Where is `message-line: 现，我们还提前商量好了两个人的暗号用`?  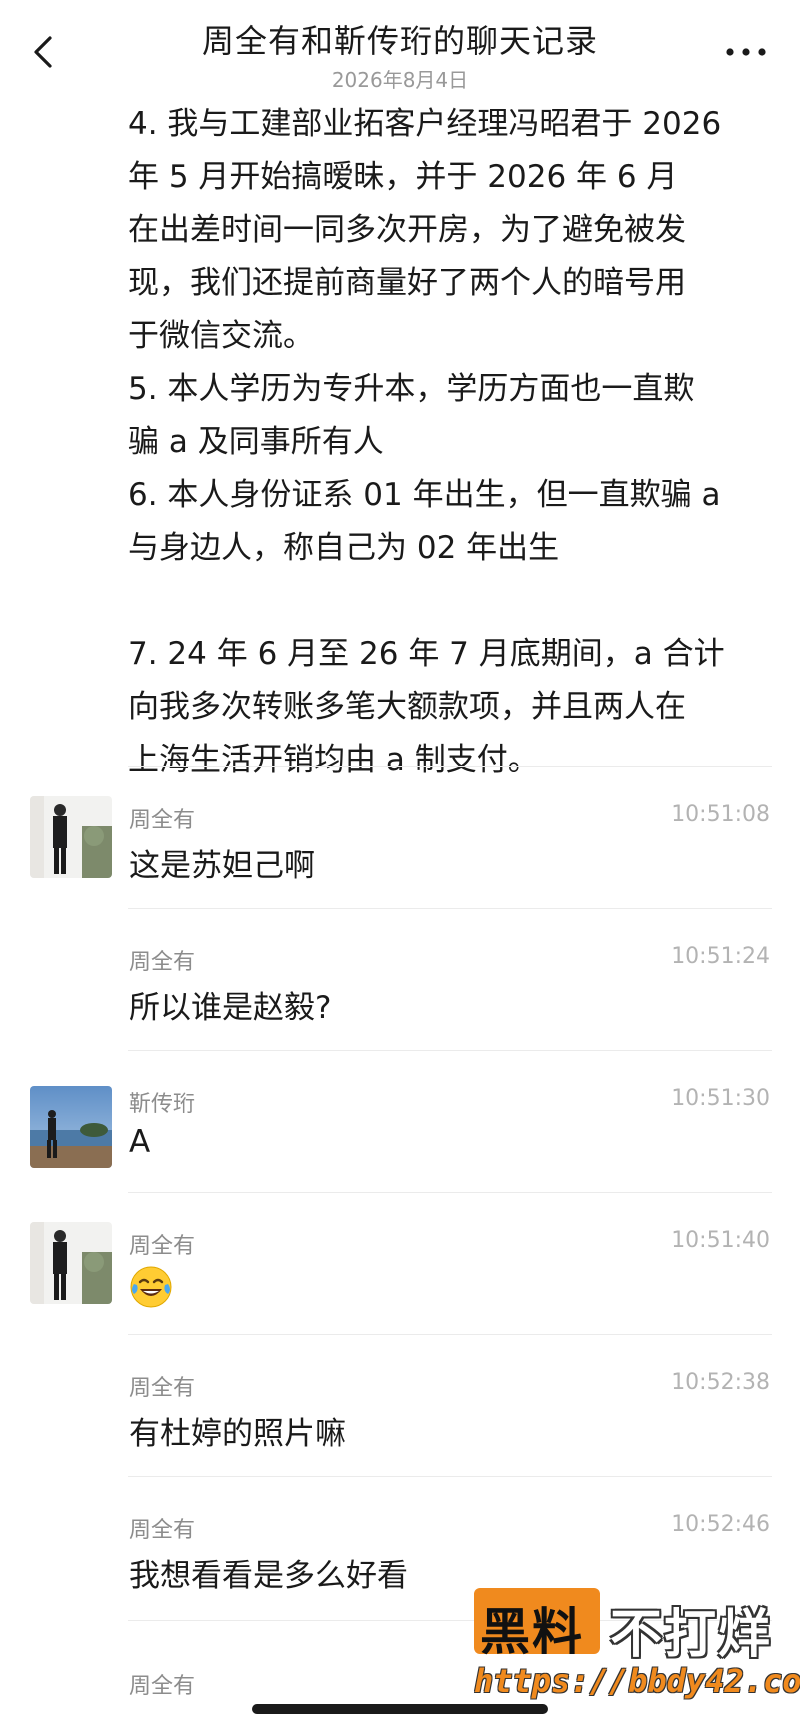
message-line: 现，我们还提前商量好了两个人的暗号用 is located at coordinates (407, 283).